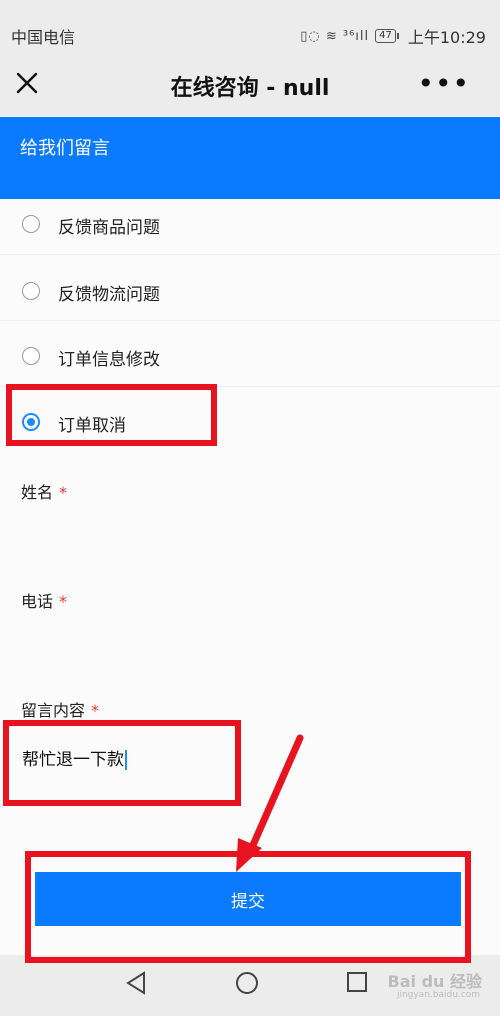  Describe the element at coordinates (65, 148) in the screenshot. I see `message-header-title: 给我们留言` at that location.